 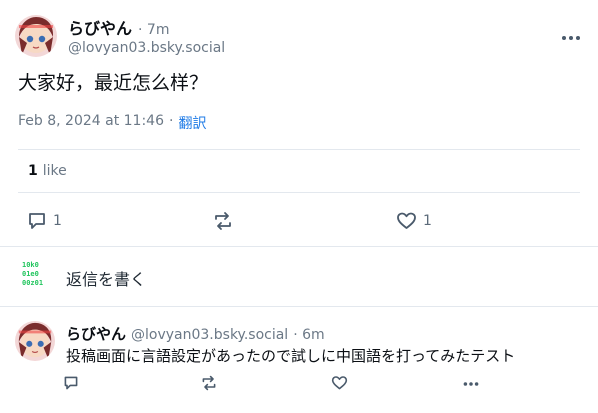 I want to click on reply-button: 1, so click(x=44, y=221).